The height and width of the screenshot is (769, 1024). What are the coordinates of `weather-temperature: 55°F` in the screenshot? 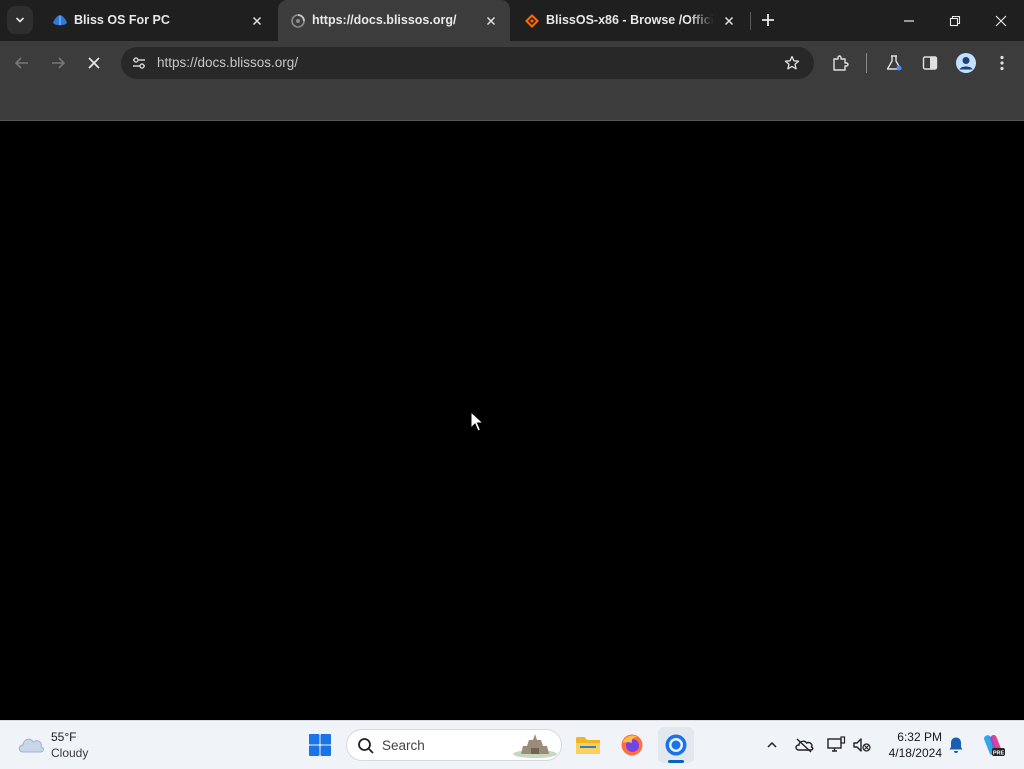 It's located at (64, 737).